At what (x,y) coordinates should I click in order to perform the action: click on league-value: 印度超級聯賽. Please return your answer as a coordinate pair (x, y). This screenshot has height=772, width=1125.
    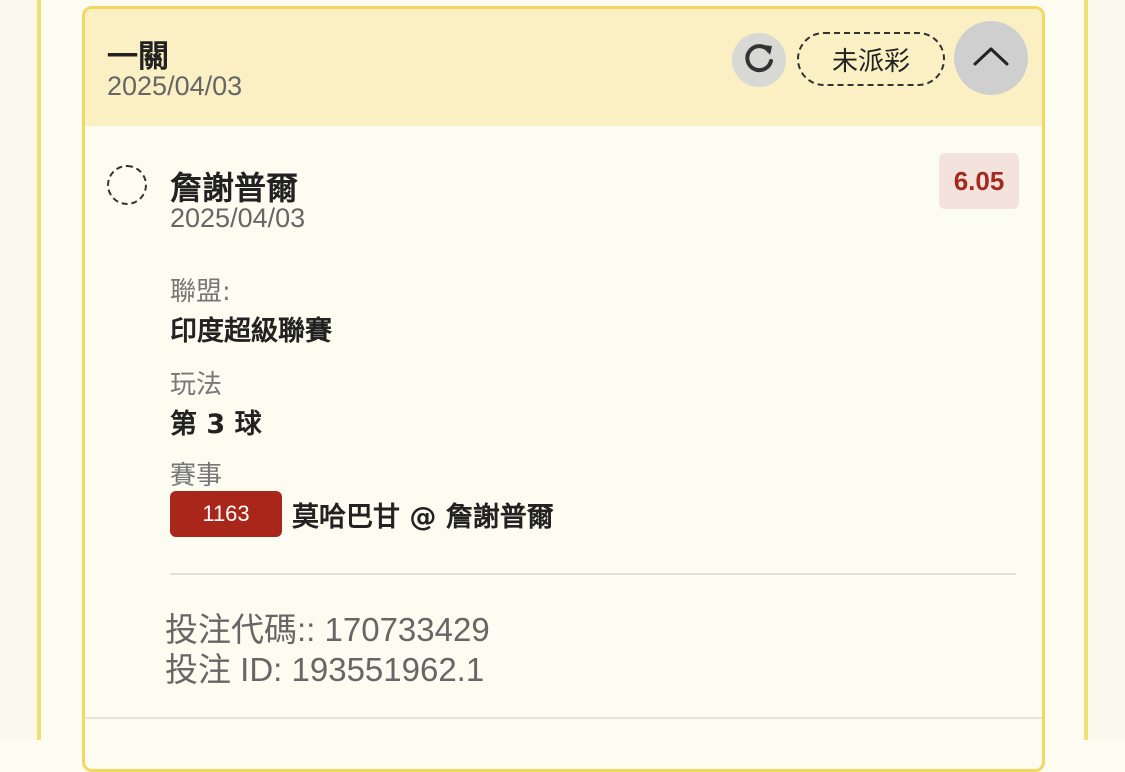
    Looking at the image, I should click on (251, 331).